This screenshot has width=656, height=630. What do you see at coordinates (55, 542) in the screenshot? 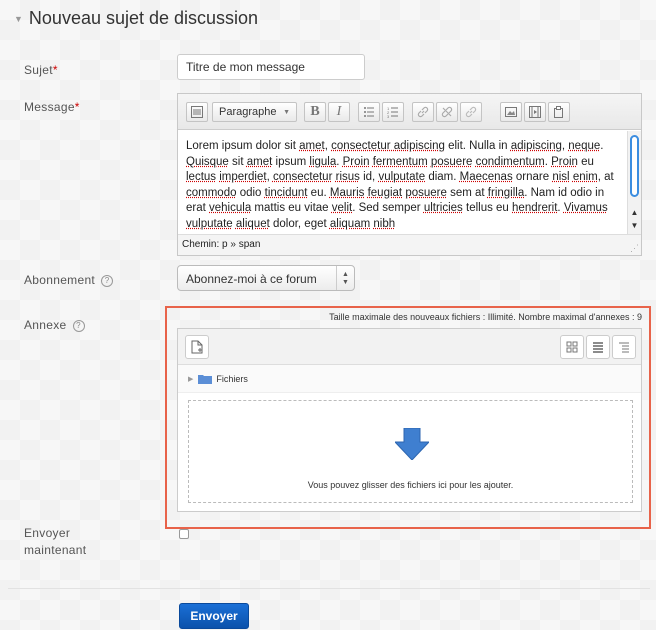
I see `send-now-label: Envoyer maintenant` at bounding box center [55, 542].